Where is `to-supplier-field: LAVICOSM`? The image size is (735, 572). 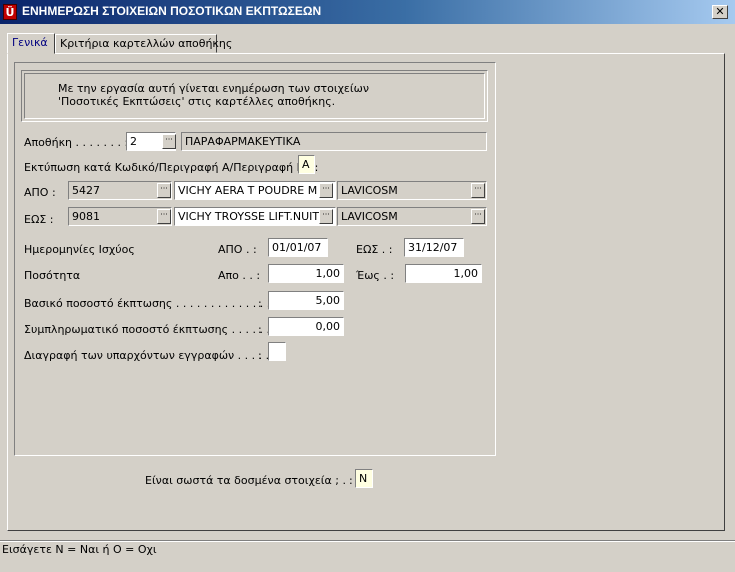 to-supplier-field: LAVICOSM is located at coordinates (412, 216).